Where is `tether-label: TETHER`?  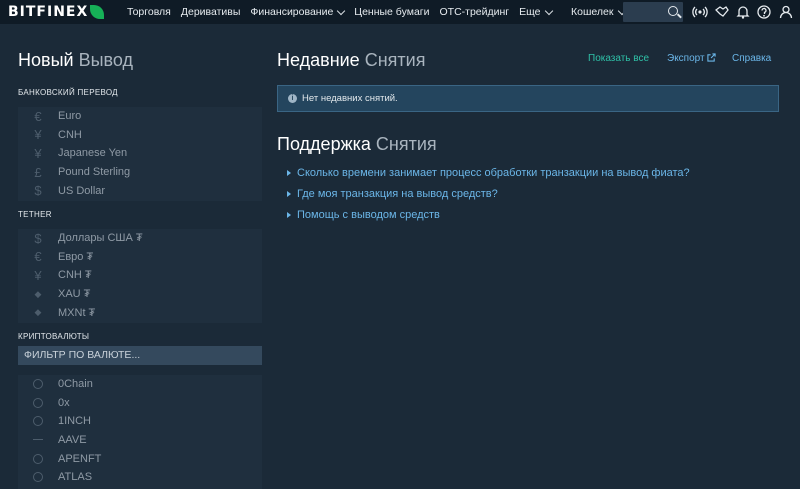
tether-label: TETHER is located at coordinates (35, 214).